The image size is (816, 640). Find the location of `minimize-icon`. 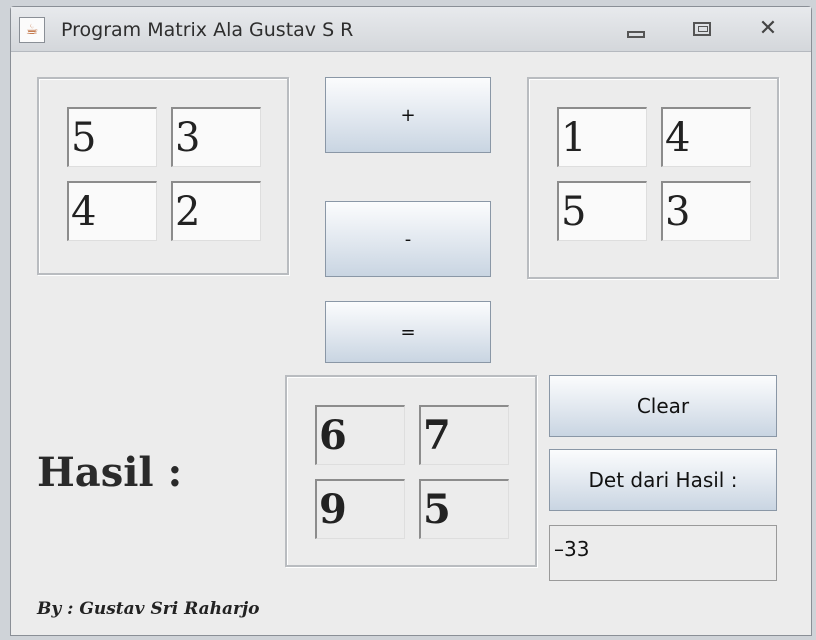

minimize-icon is located at coordinates (636, 34).